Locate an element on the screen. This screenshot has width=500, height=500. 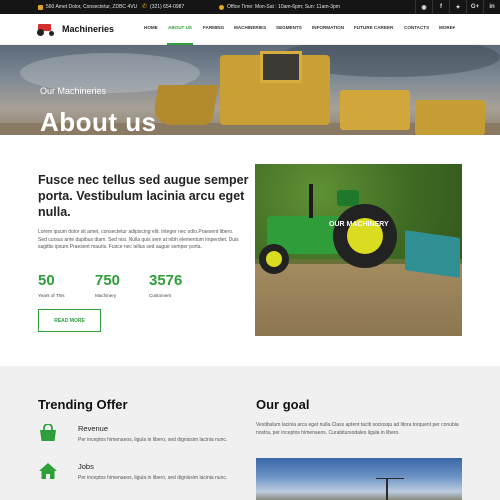
feature-jobs-name: Jobs is located at coordinates (86, 466).